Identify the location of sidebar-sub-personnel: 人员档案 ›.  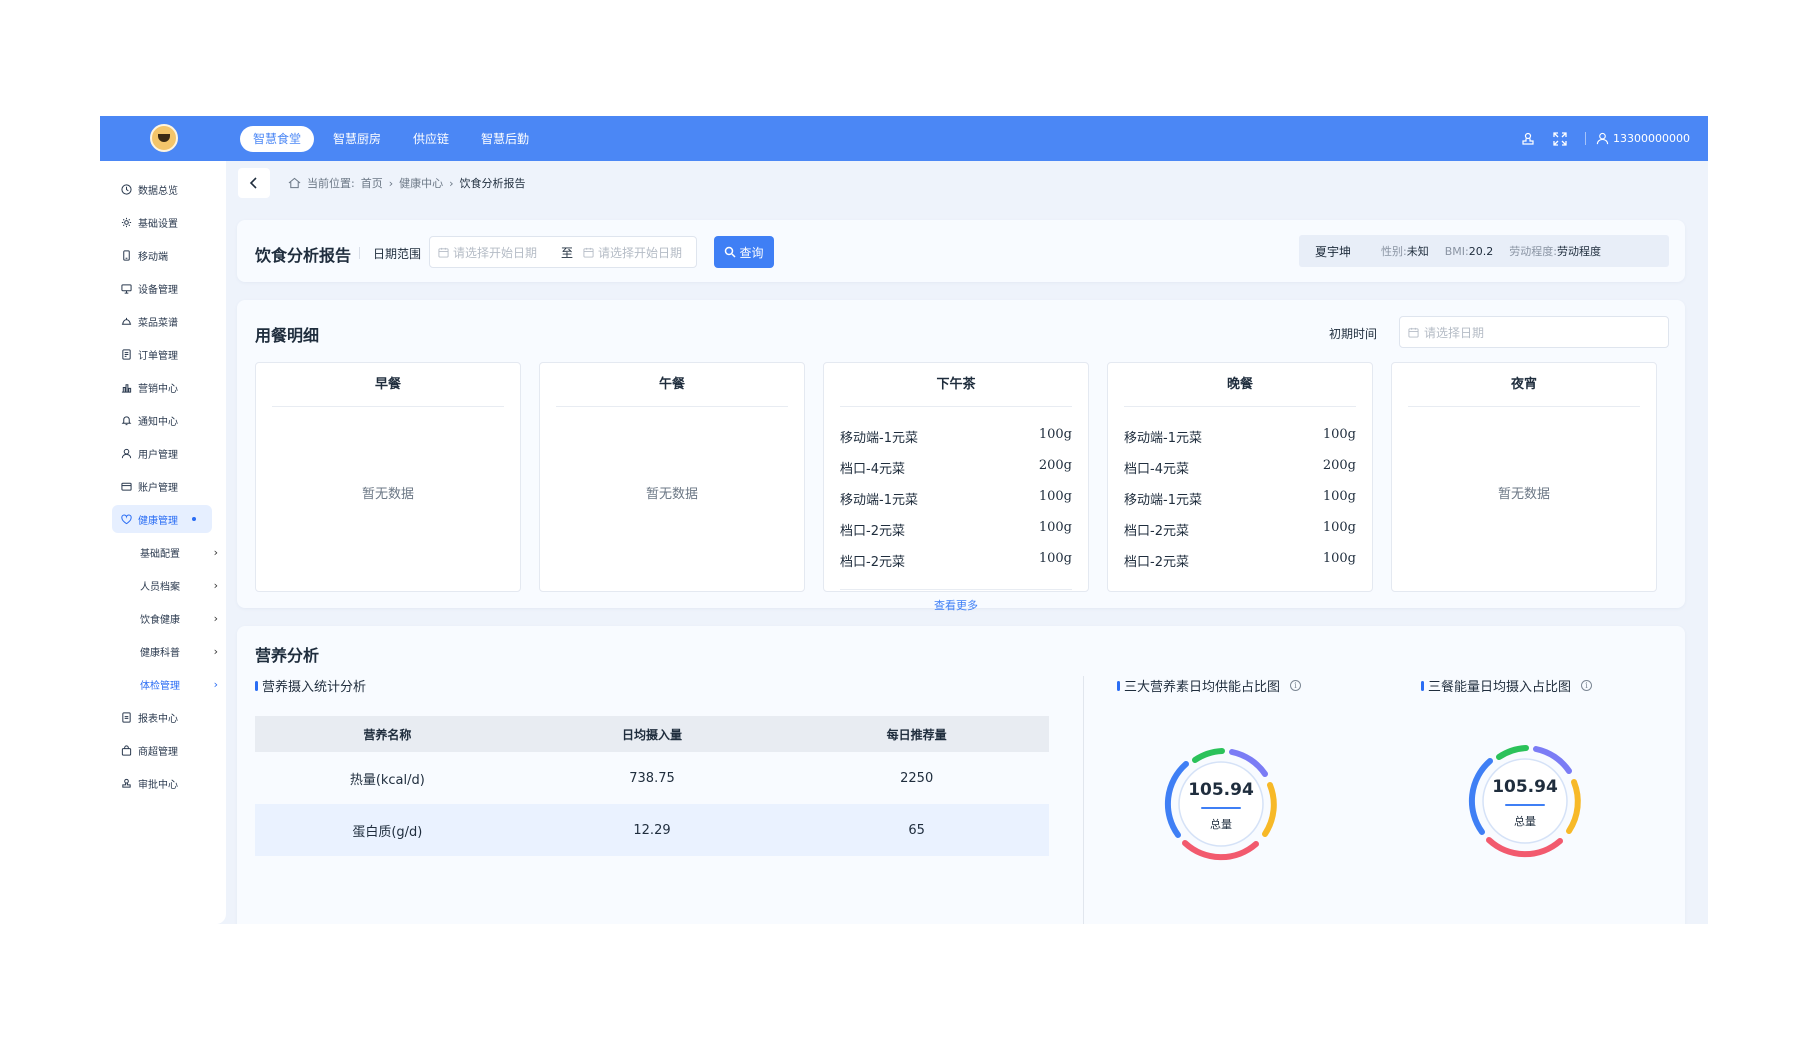
(179, 585).